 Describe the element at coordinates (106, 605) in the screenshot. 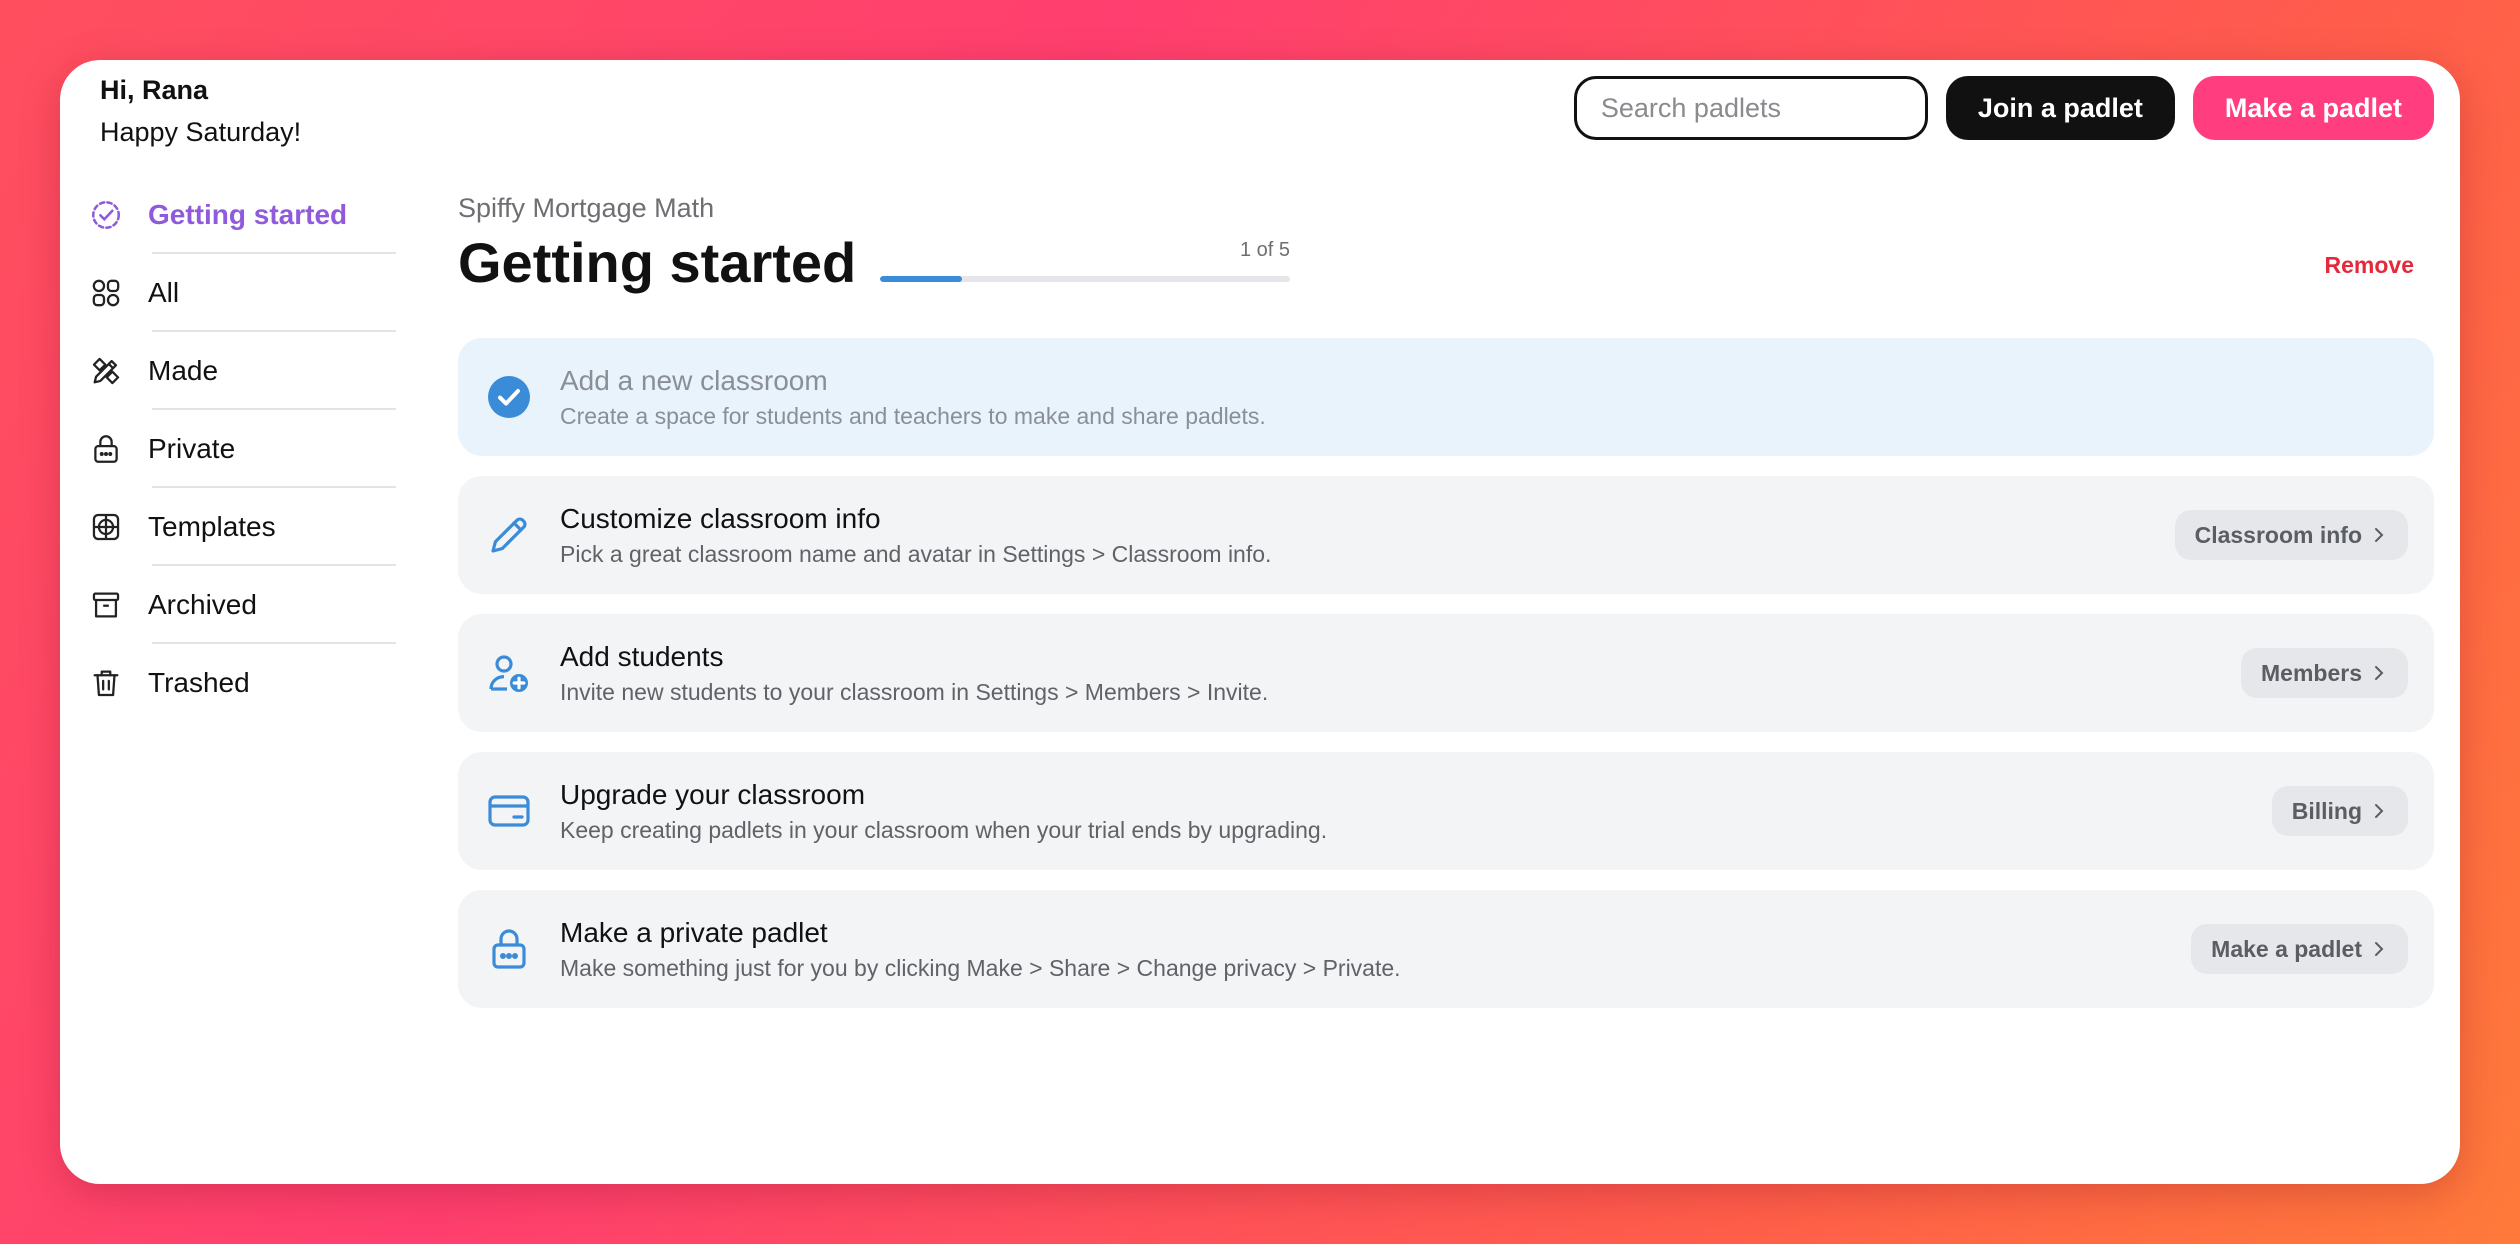

I see `archive-box-icon` at that location.